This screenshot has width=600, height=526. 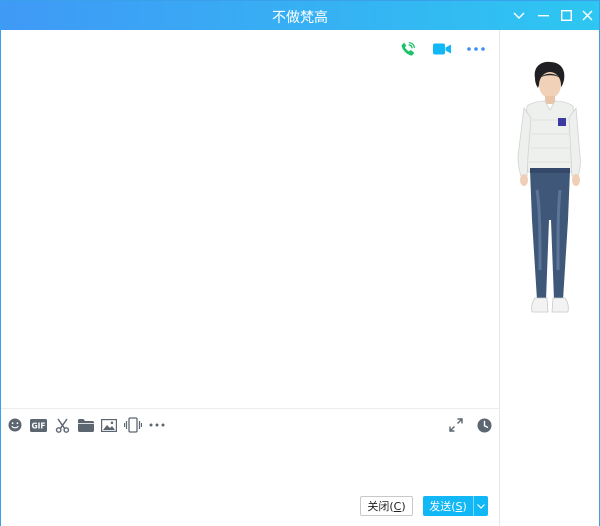 I want to click on more-icon, so click(x=157, y=425).